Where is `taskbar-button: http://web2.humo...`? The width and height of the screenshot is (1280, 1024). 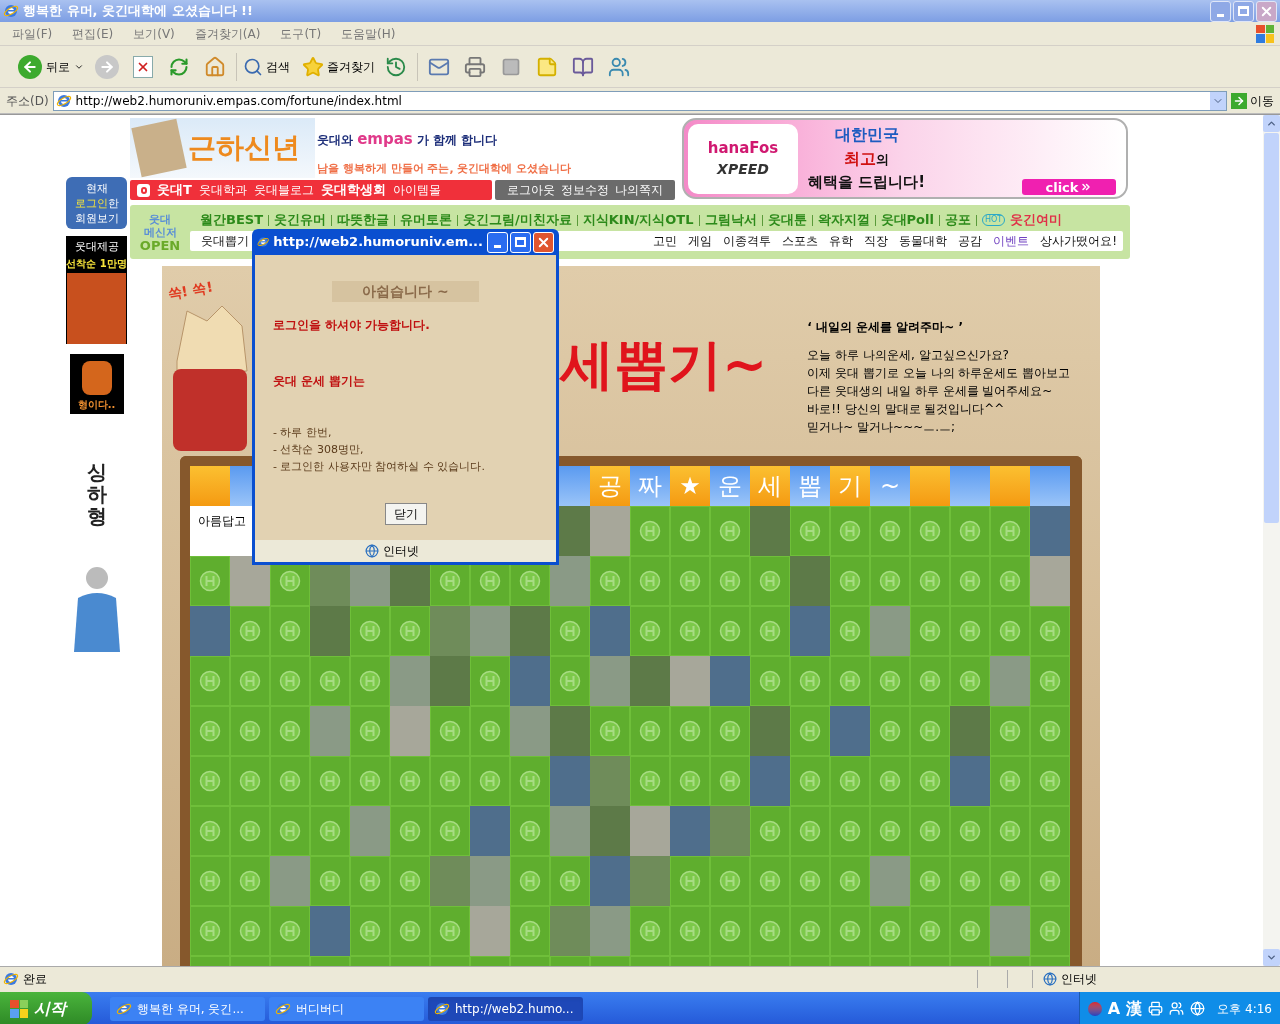 taskbar-button: http://web2.humo... is located at coordinates (505, 1008).